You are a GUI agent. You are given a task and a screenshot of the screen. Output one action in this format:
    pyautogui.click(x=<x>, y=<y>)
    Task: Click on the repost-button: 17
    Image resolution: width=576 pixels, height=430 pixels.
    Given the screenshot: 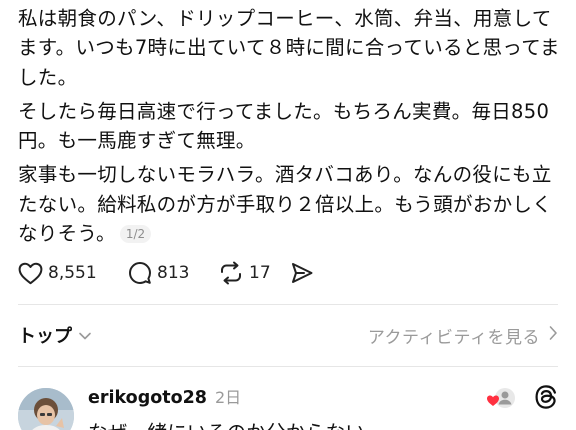 What is the action you would take?
    pyautogui.click(x=254, y=273)
    